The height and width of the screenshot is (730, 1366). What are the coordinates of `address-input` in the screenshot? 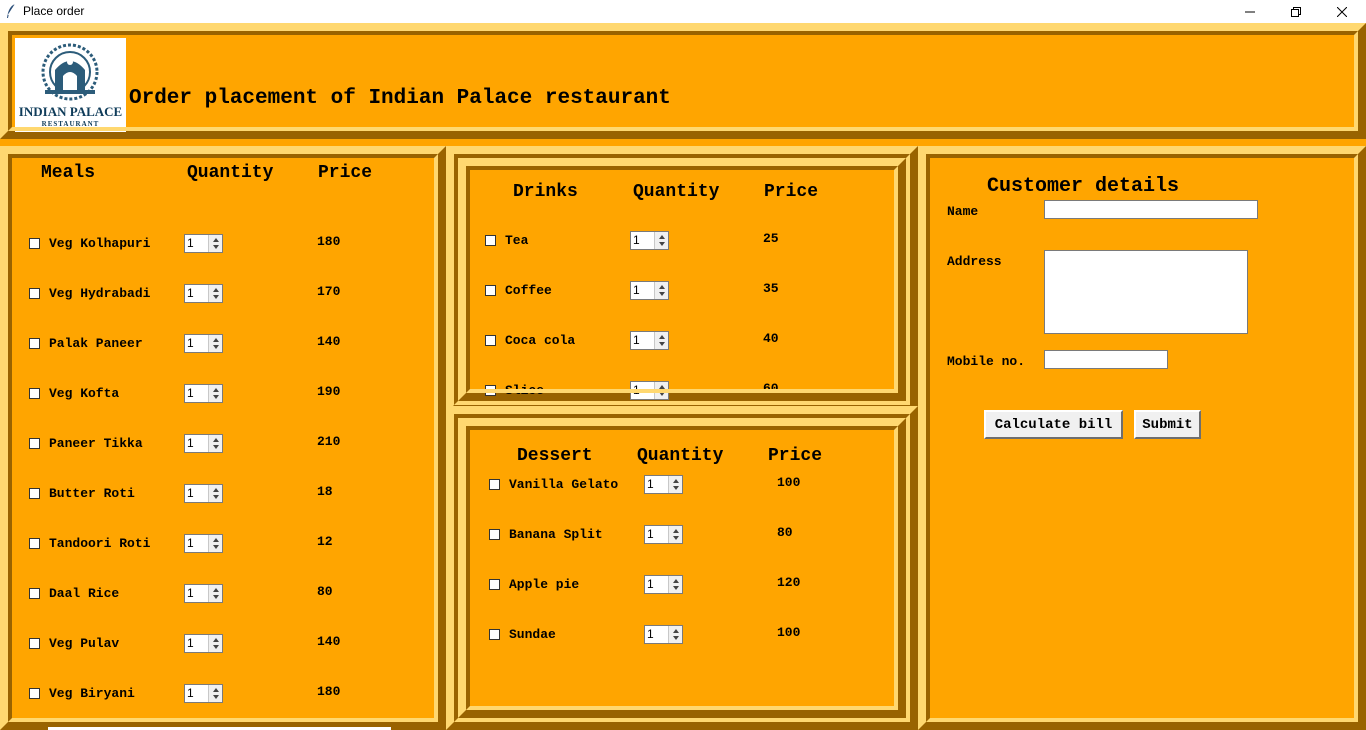 It's located at (1146, 292).